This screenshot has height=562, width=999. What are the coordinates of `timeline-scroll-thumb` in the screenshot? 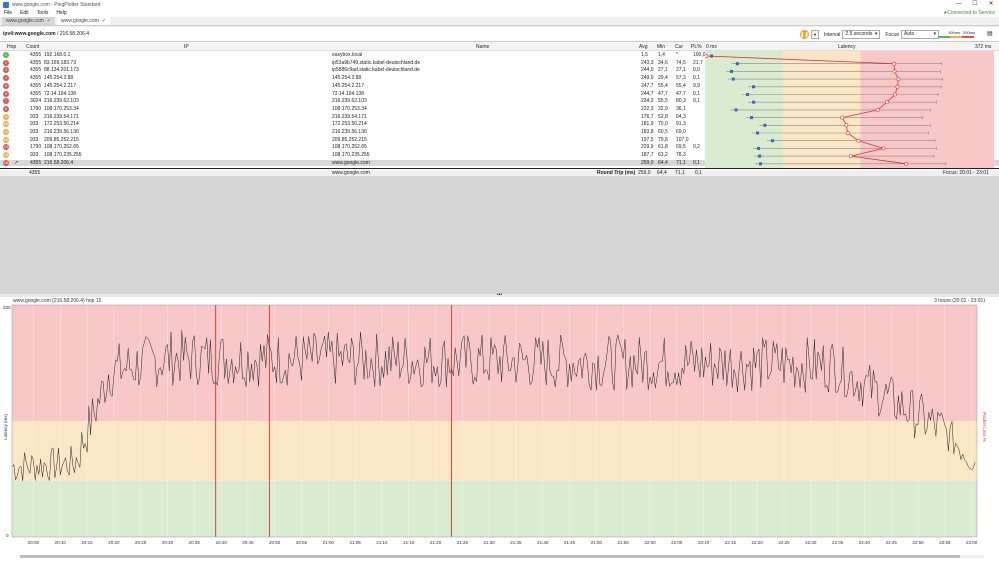 It's located at (490, 556).